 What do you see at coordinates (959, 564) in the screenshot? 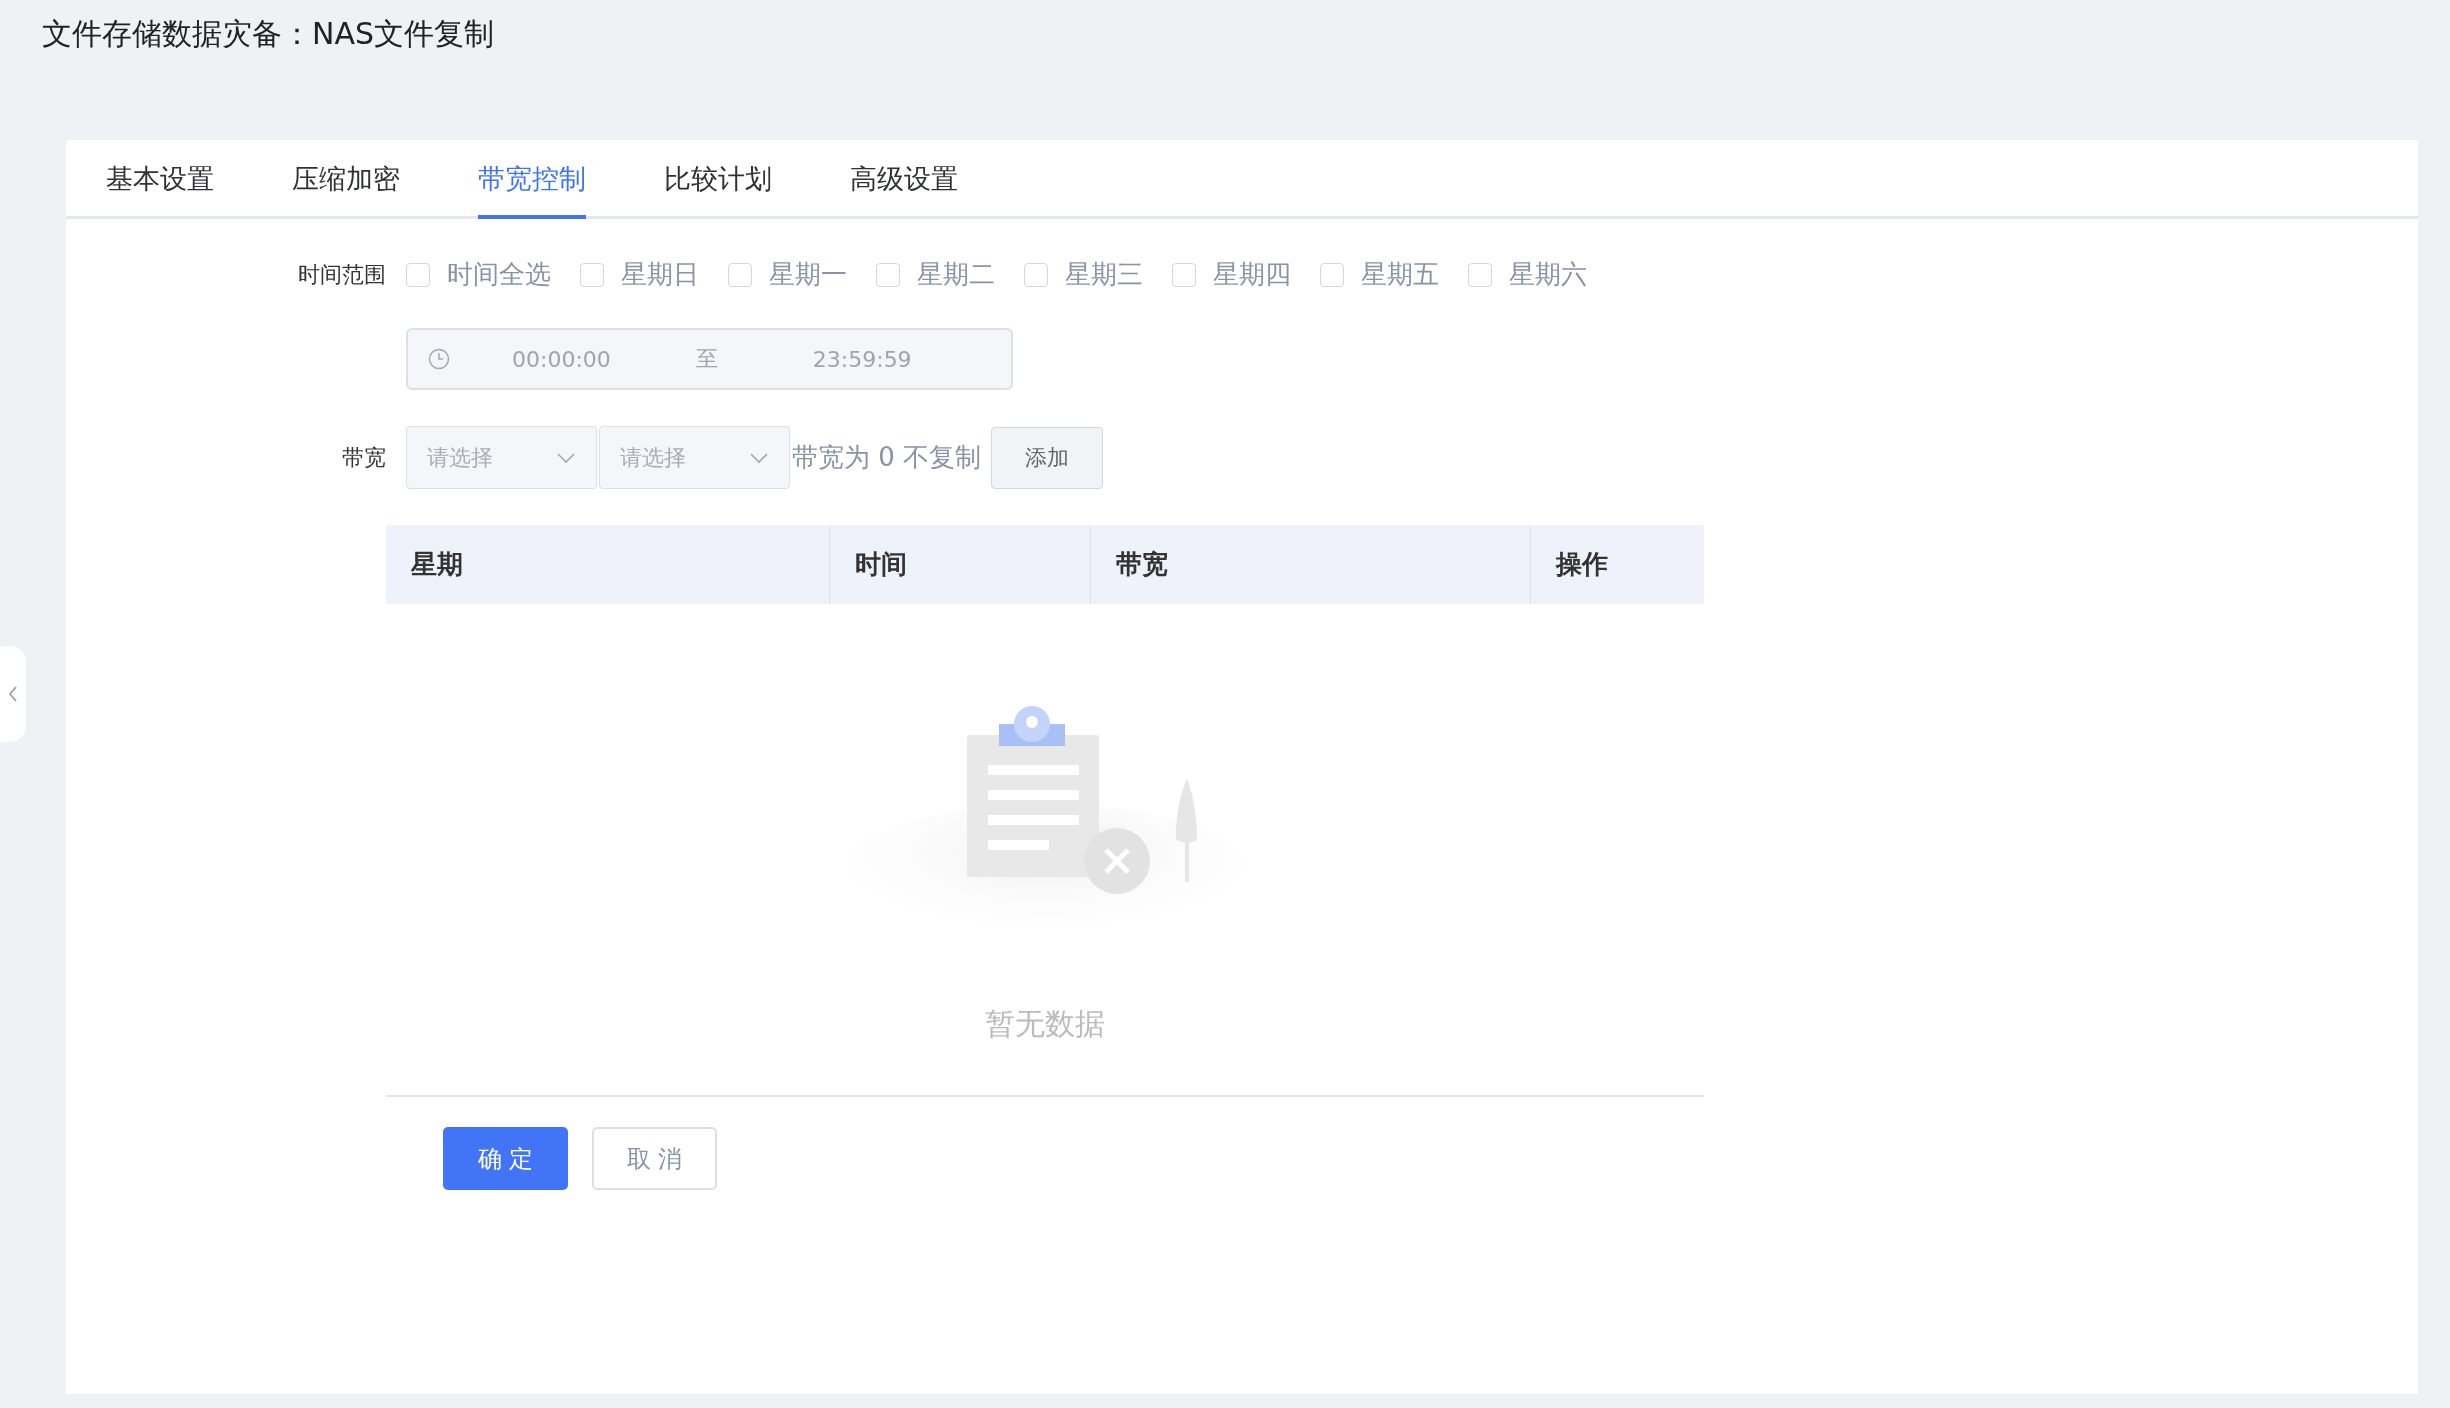
I see `column-header: 时间` at bounding box center [959, 564].